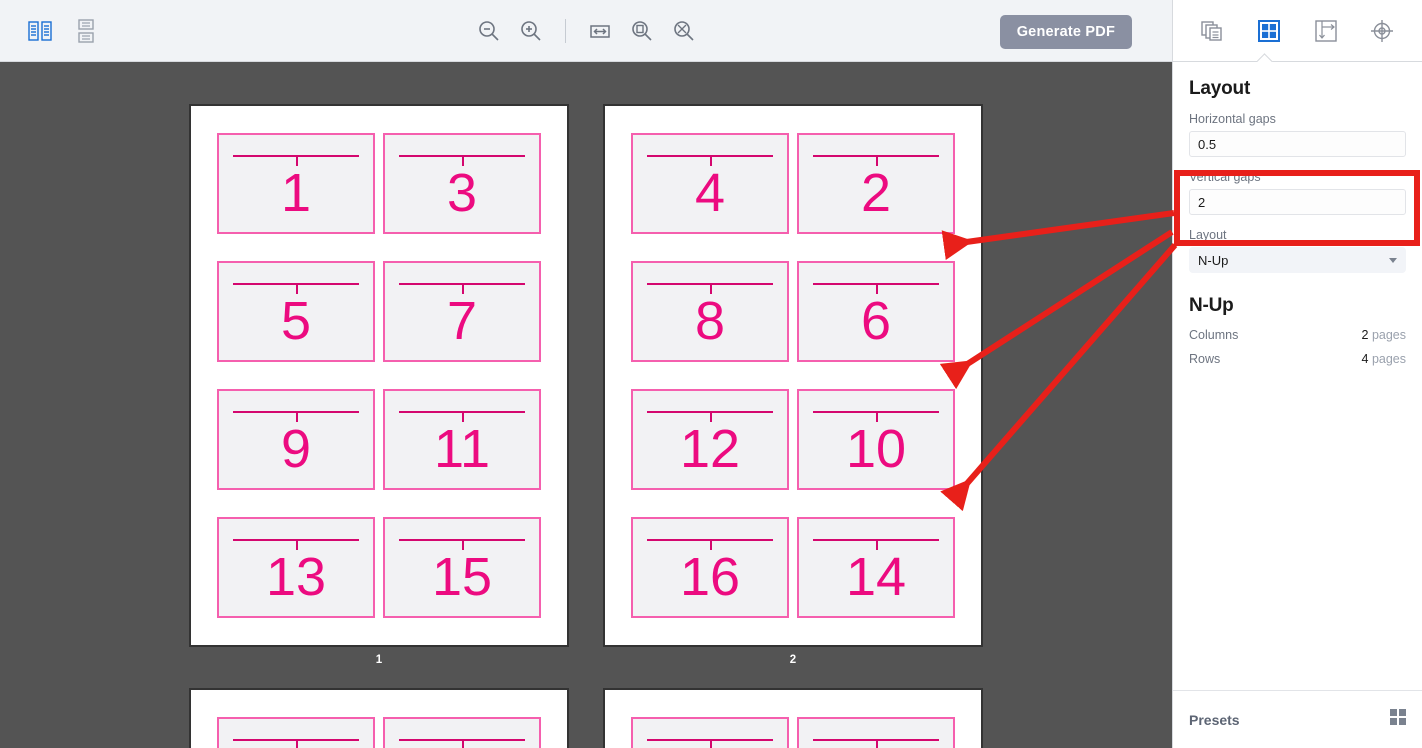  I want to click on fit-visible-icon, so click(684, 31).